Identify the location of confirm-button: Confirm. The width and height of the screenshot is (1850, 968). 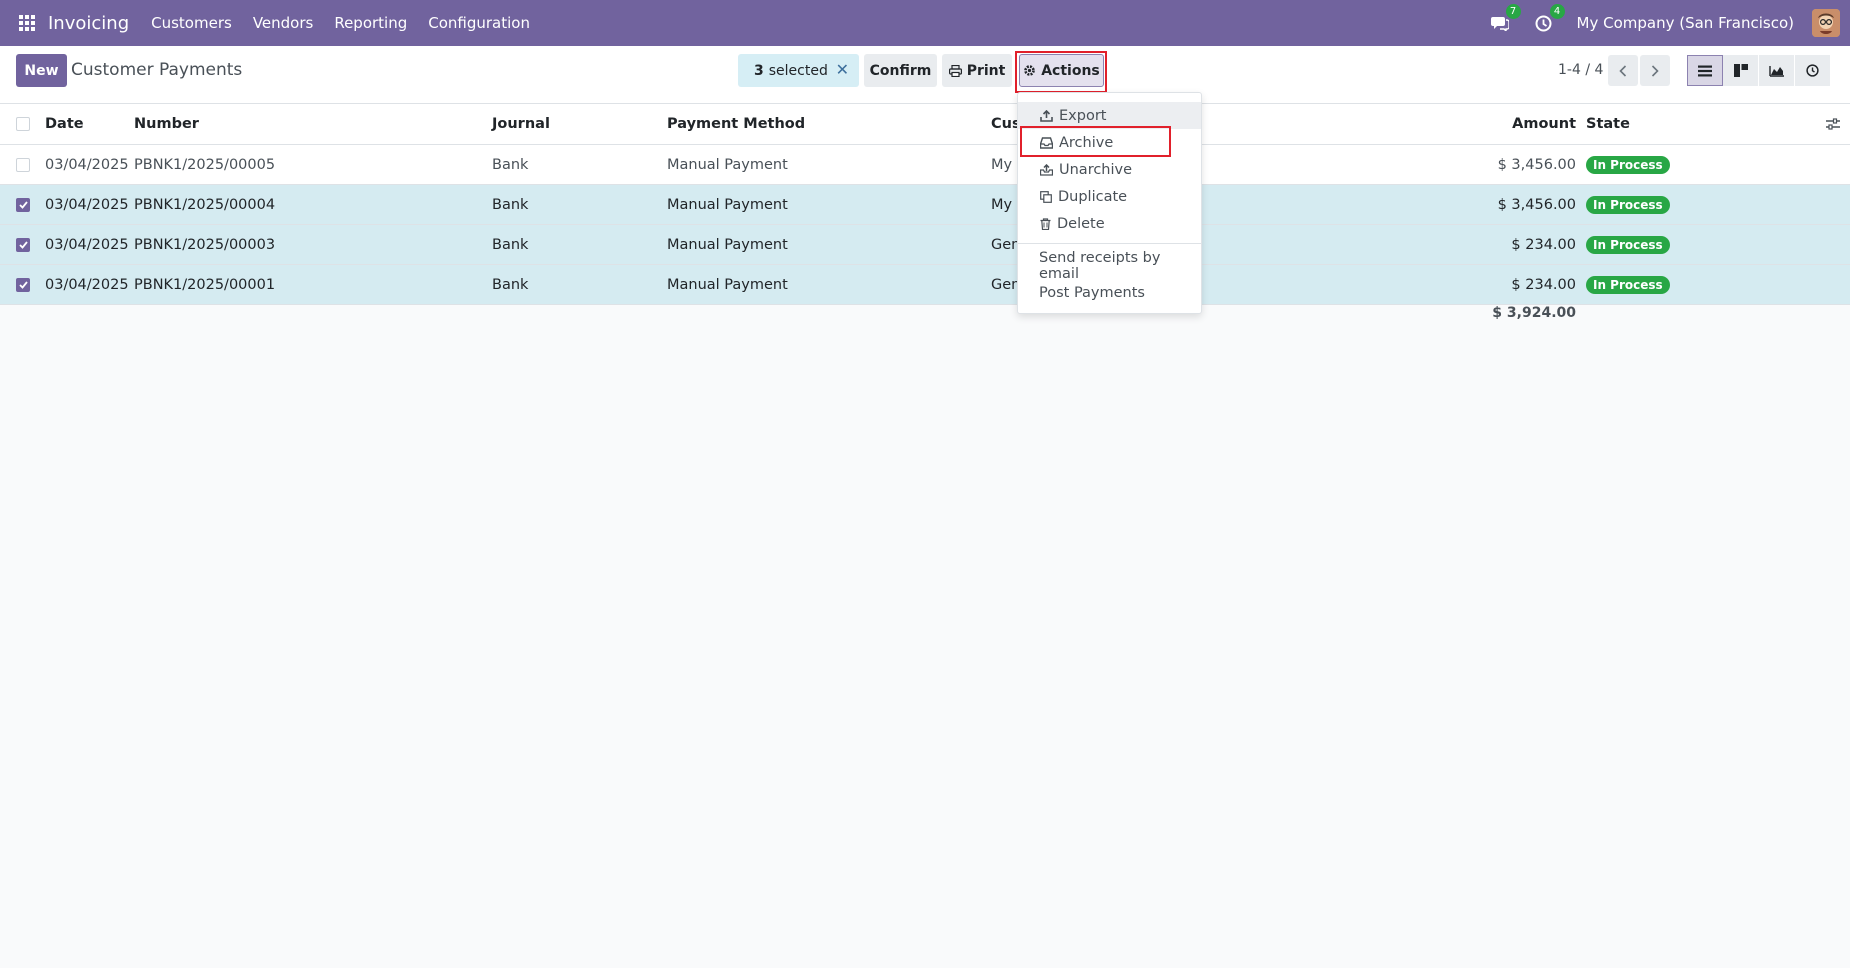
(900, 70).